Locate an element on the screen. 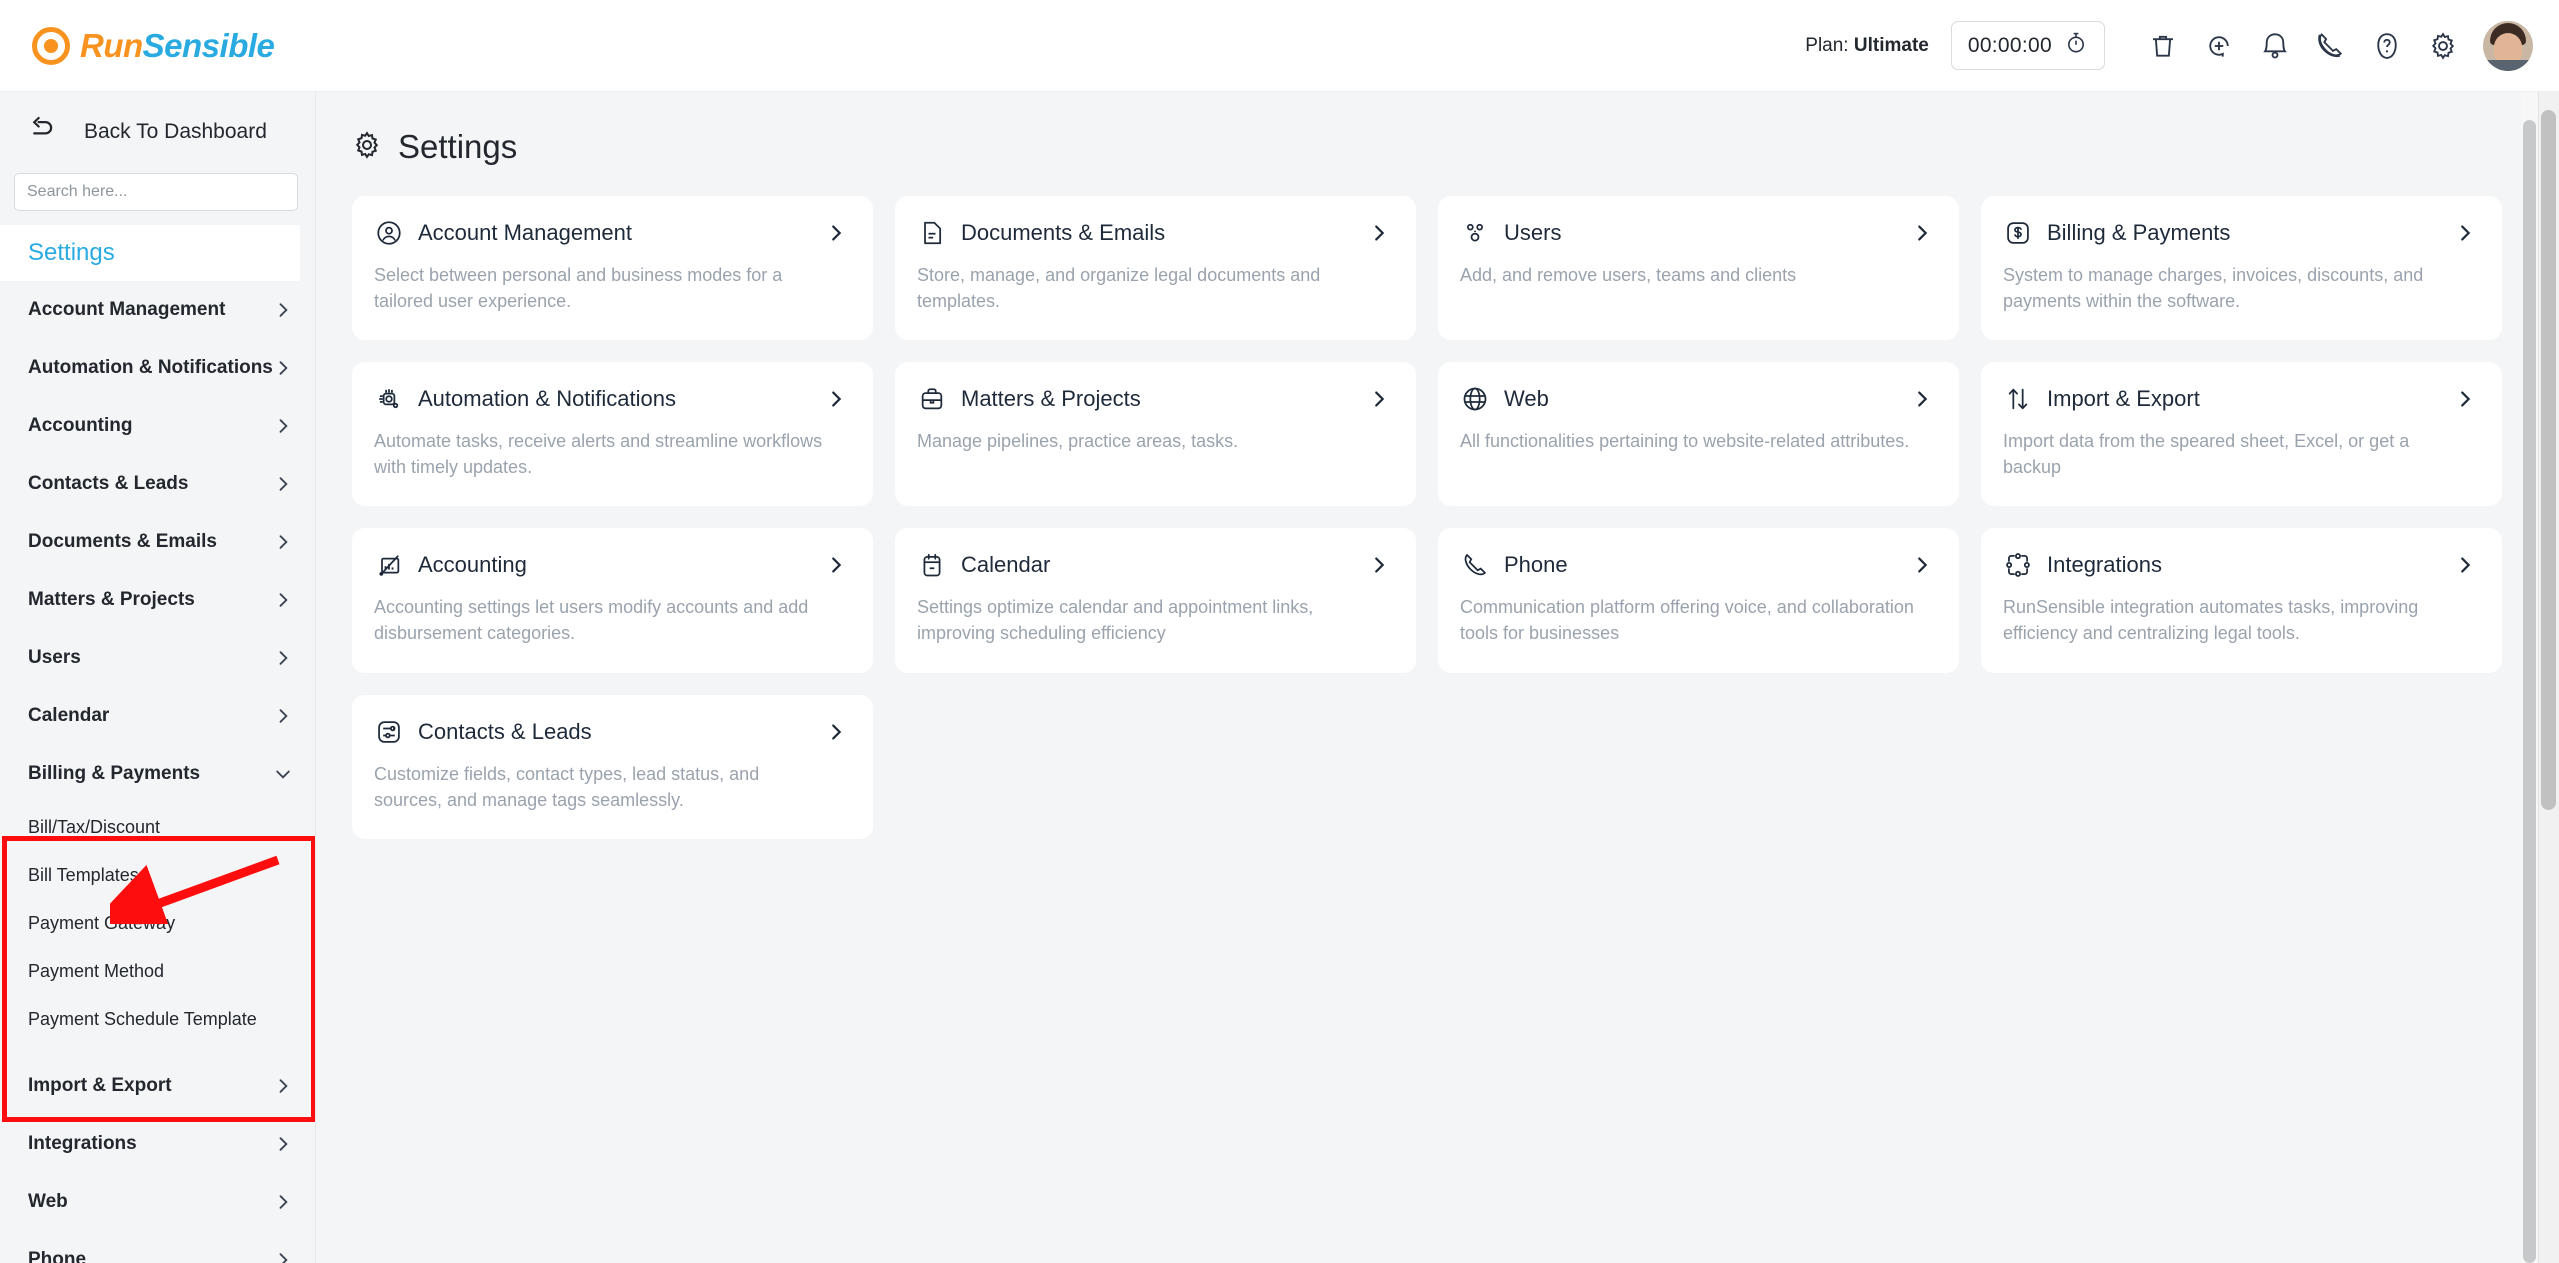 The width and height of the screenshot is (2559, 1263). arrows-up-down-icon is located at coordinates (2018, 399).